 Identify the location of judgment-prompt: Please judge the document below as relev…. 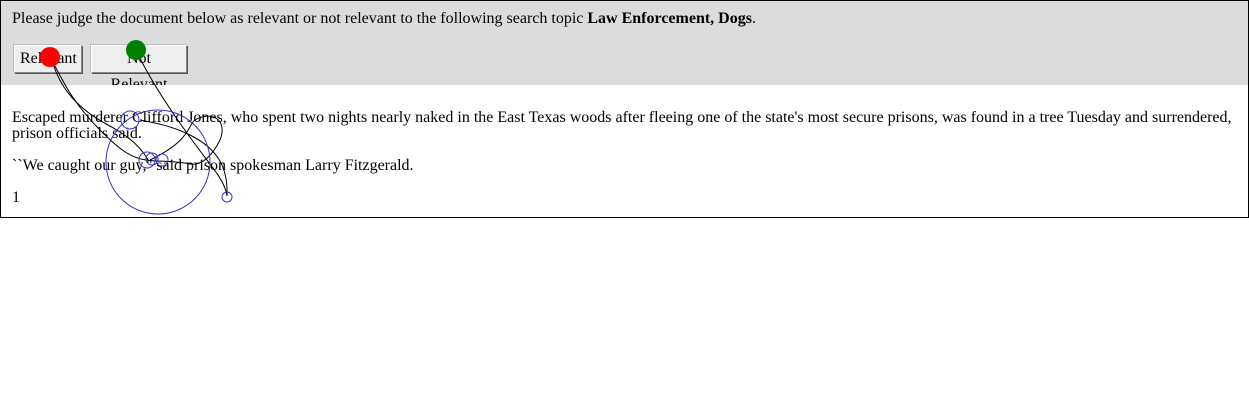
(384, 19).